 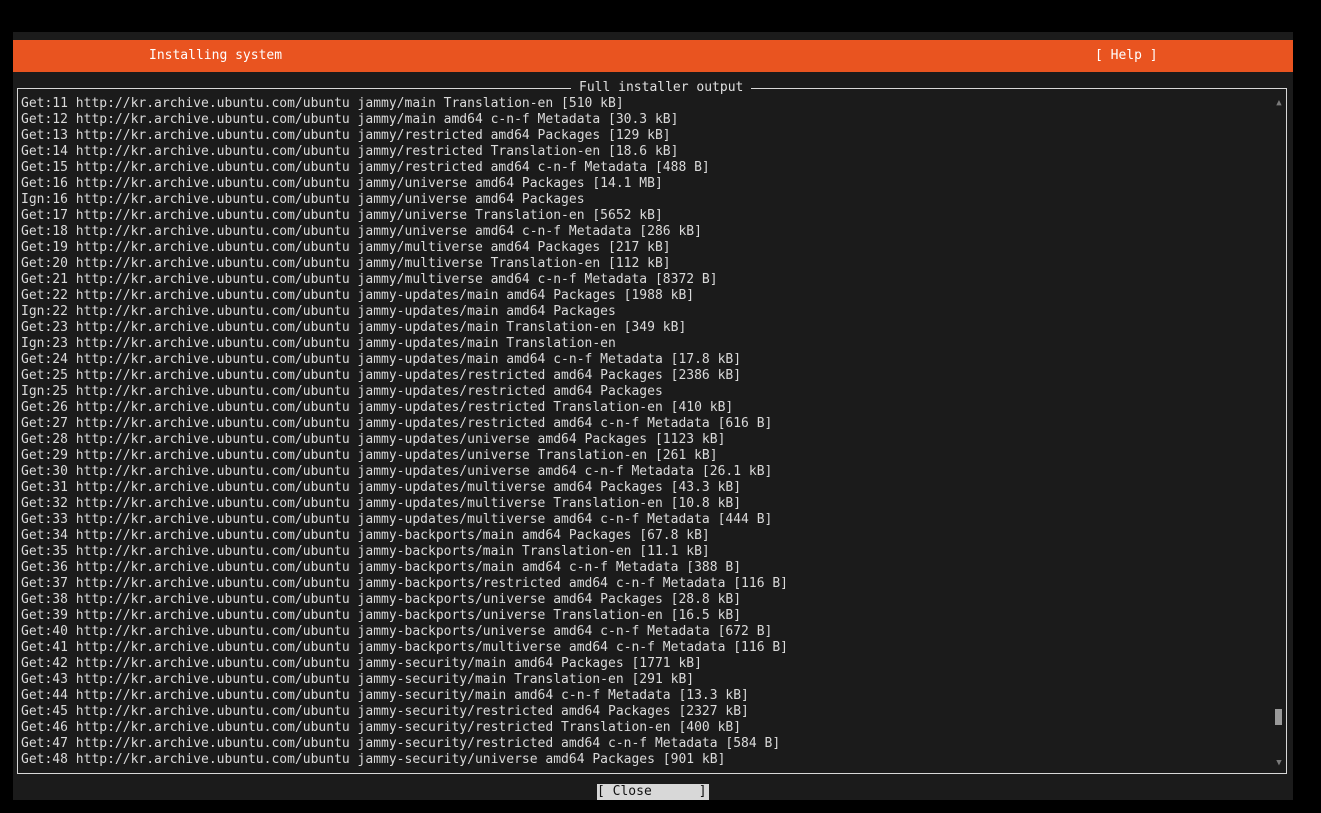 What do you see at coordinates (653, 56) in the screenshot?
I see `title-bar: Installing system [ Help ]` at bounding box center [653, 56].